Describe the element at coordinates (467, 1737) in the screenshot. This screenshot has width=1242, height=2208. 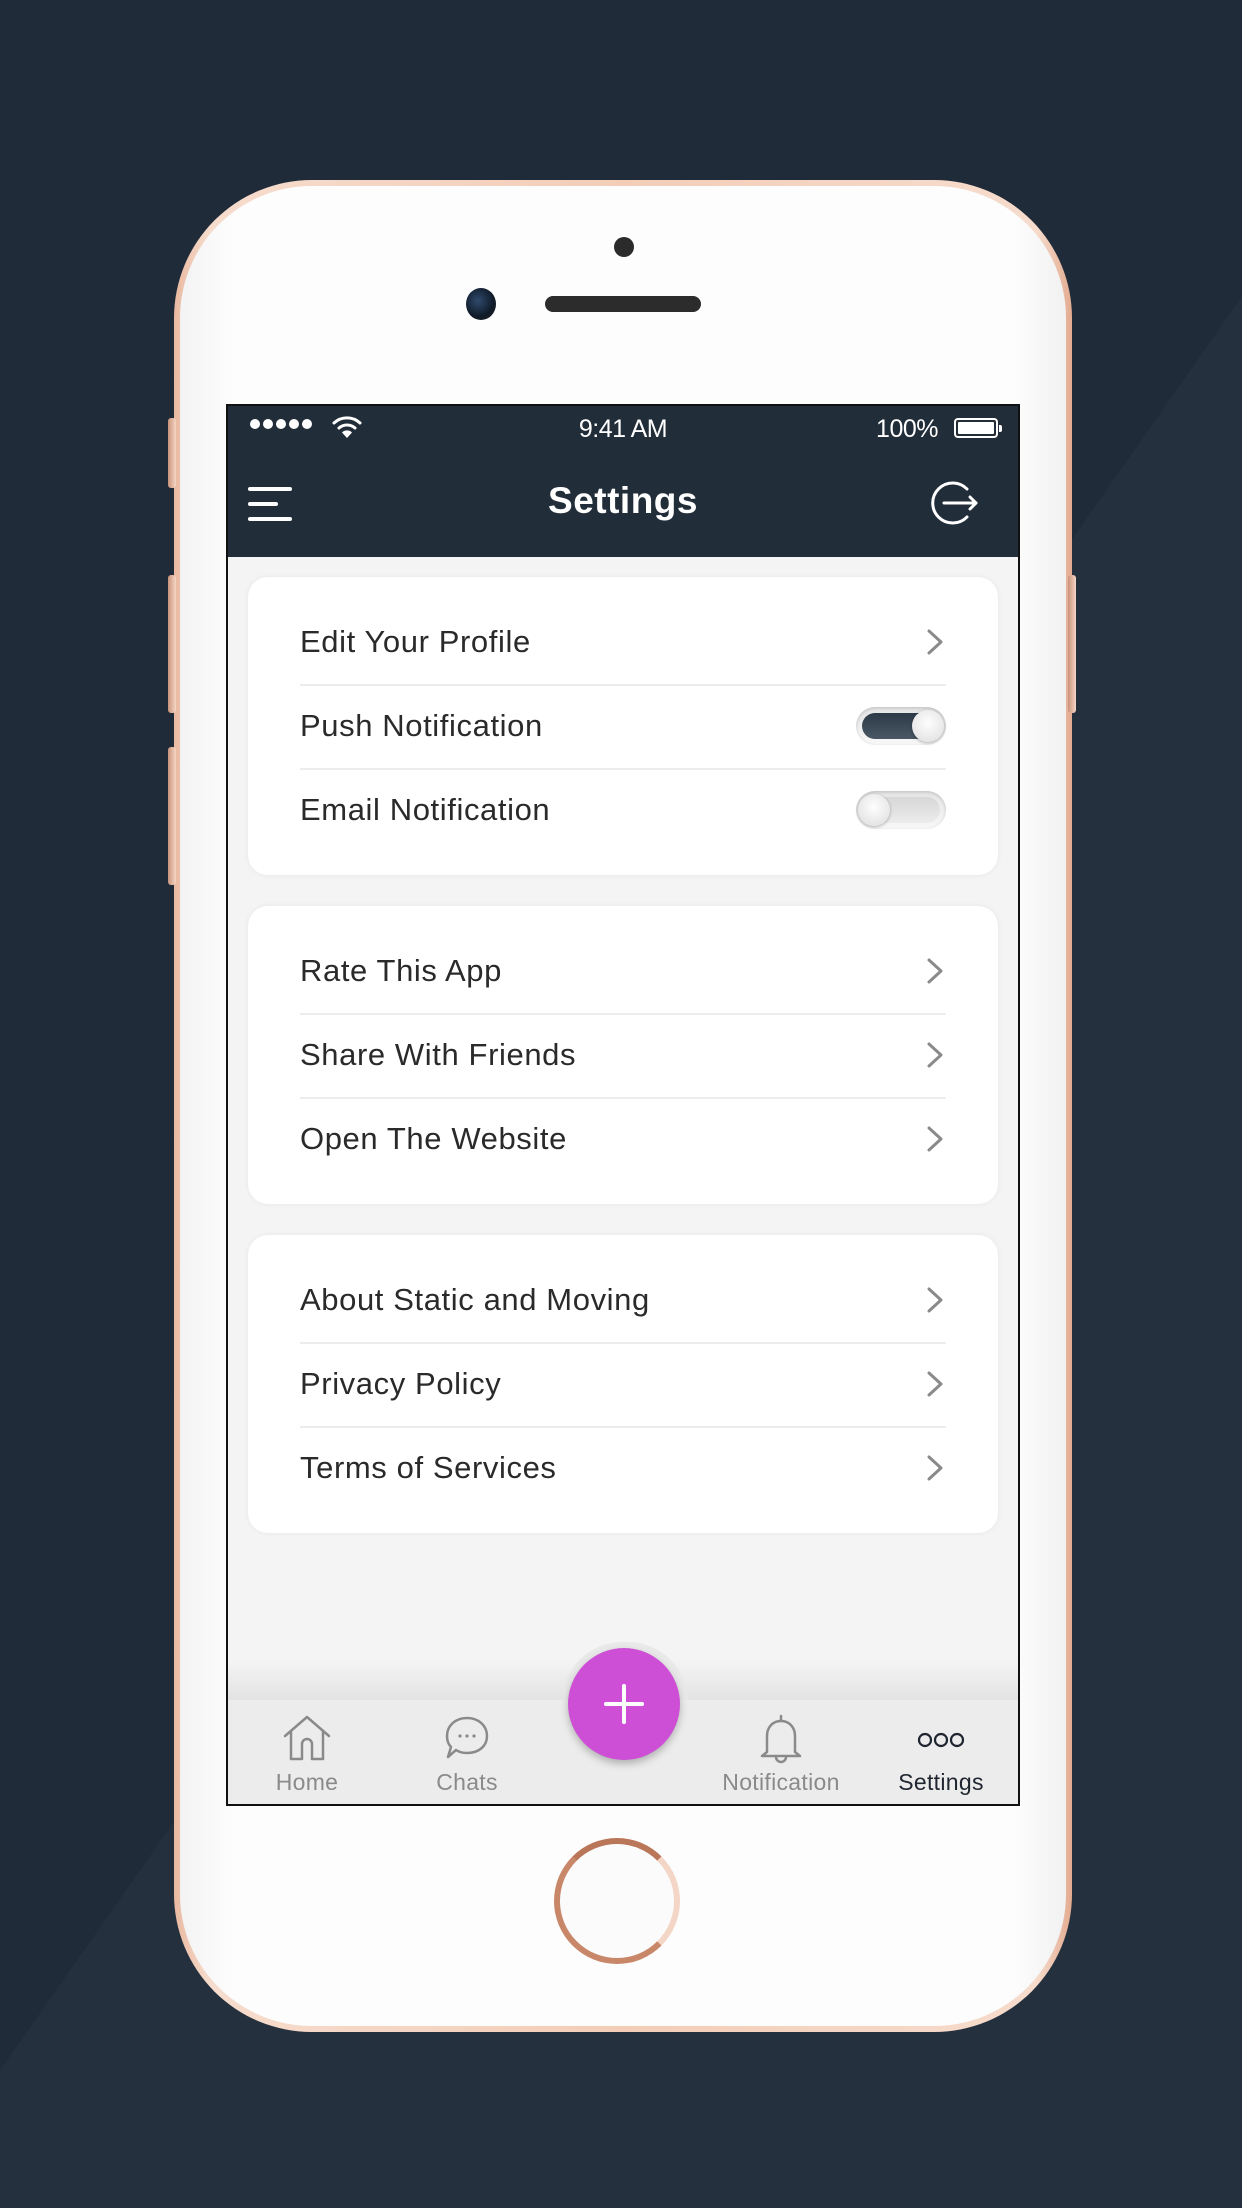
I see `chat-bubble-icon` at that location.